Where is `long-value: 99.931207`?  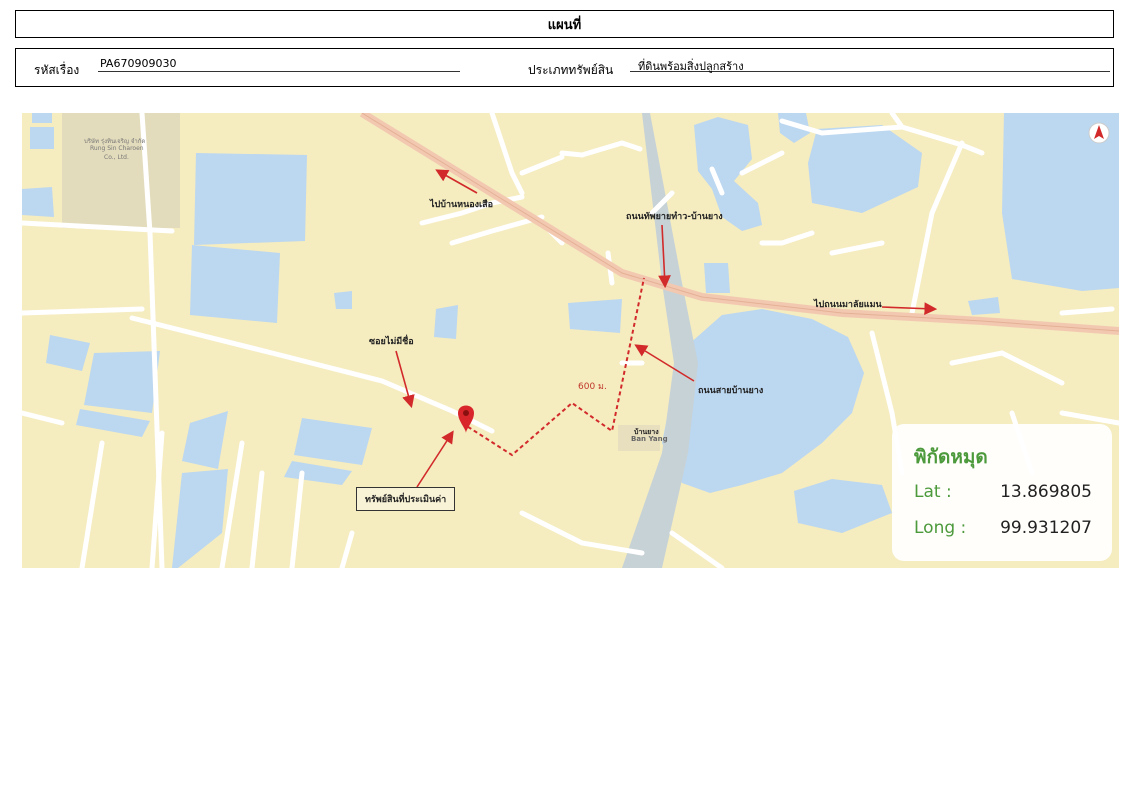
long-value: 99.931207 is located at coordinates (1046, 528).